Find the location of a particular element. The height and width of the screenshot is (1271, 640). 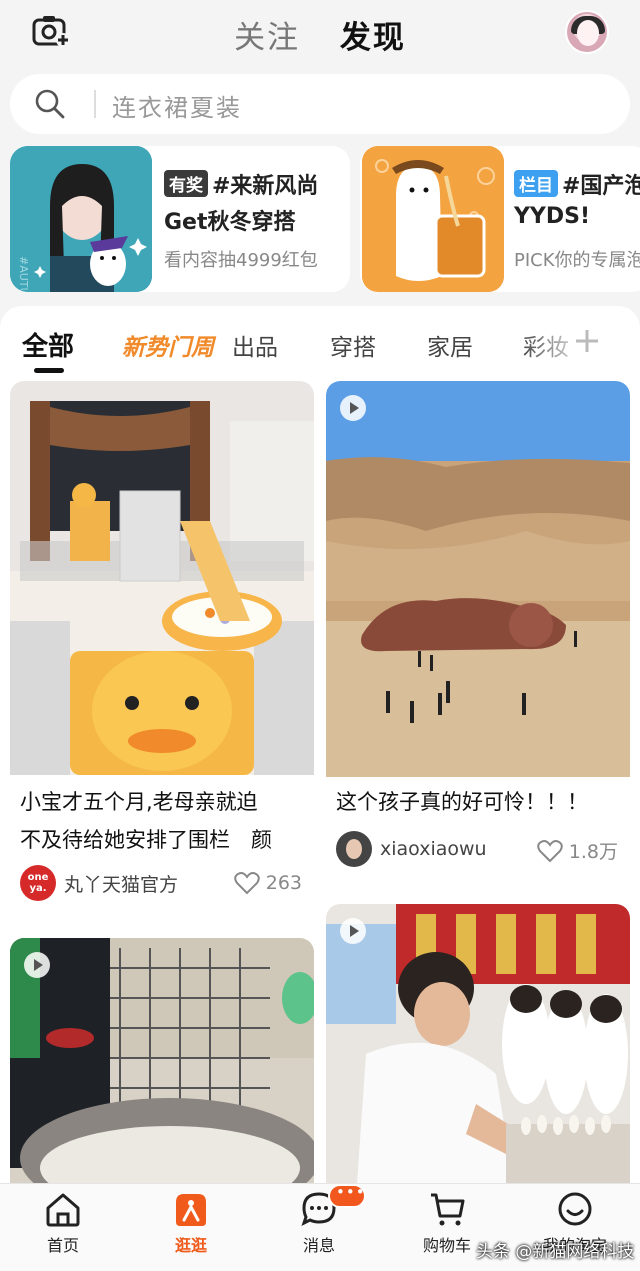

category-all: 全部 is located at coordinates (48, 344).